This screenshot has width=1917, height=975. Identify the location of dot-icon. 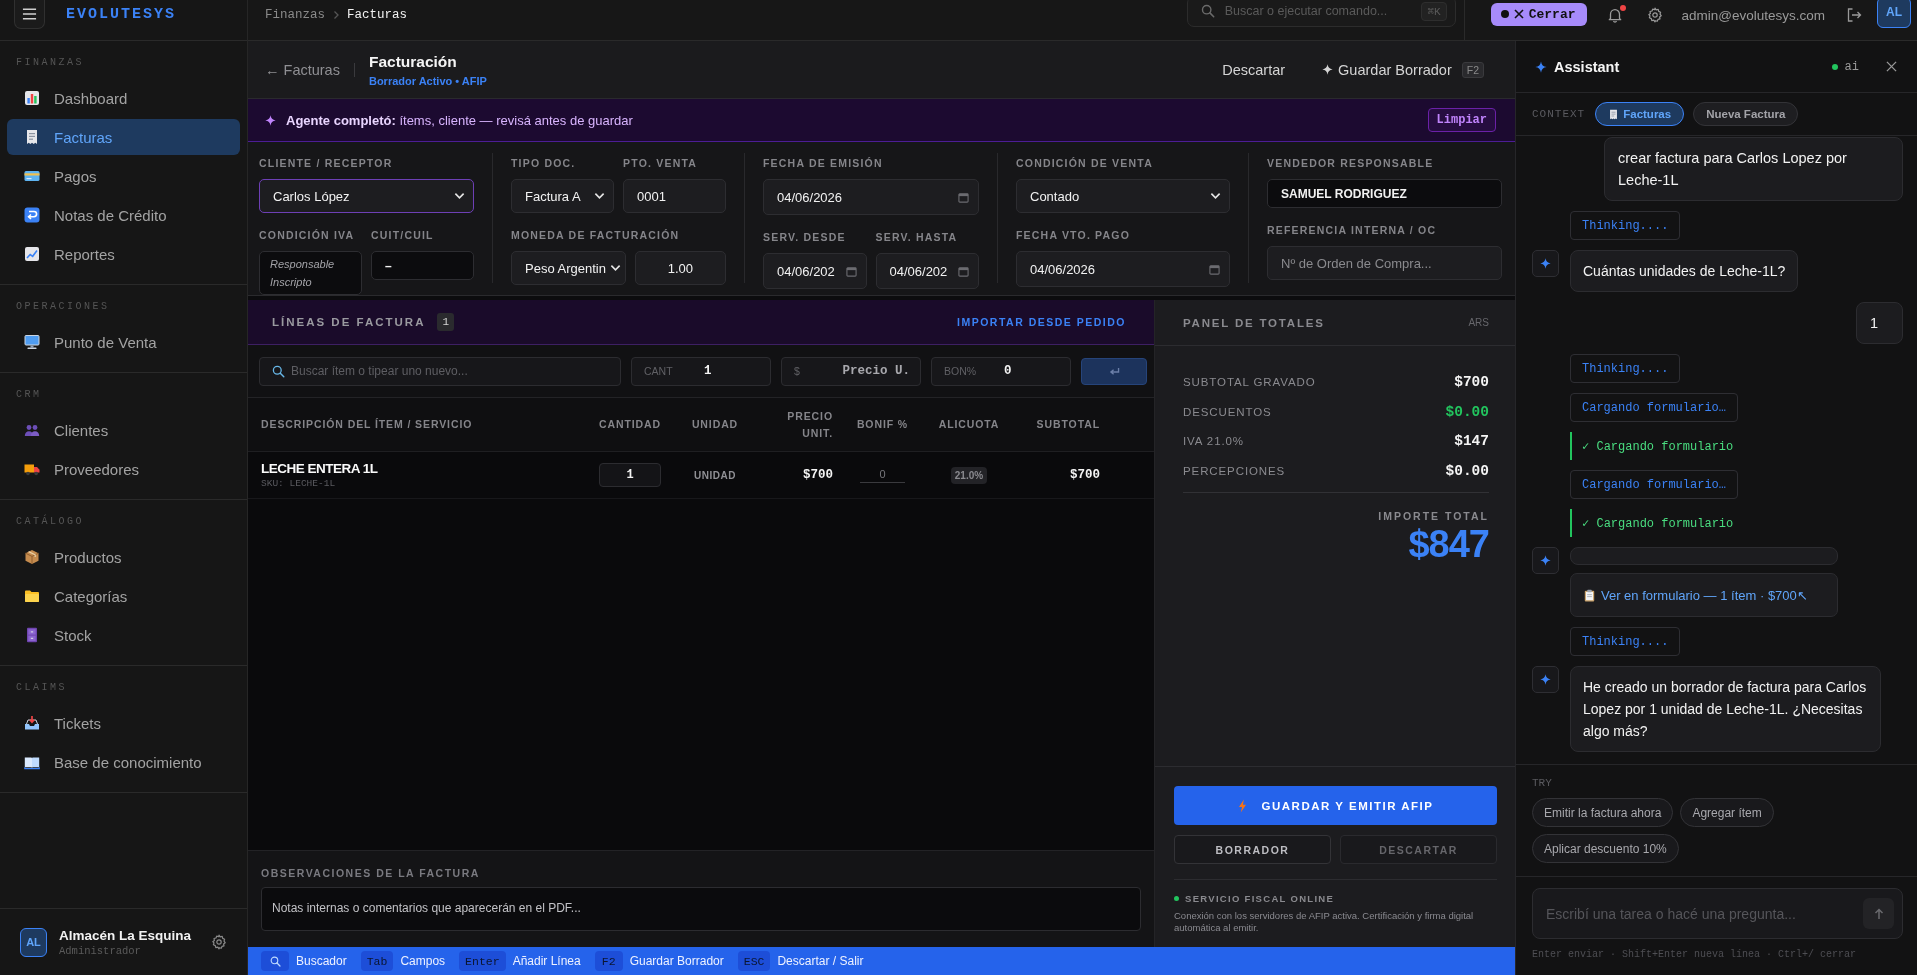
(1504, 14).